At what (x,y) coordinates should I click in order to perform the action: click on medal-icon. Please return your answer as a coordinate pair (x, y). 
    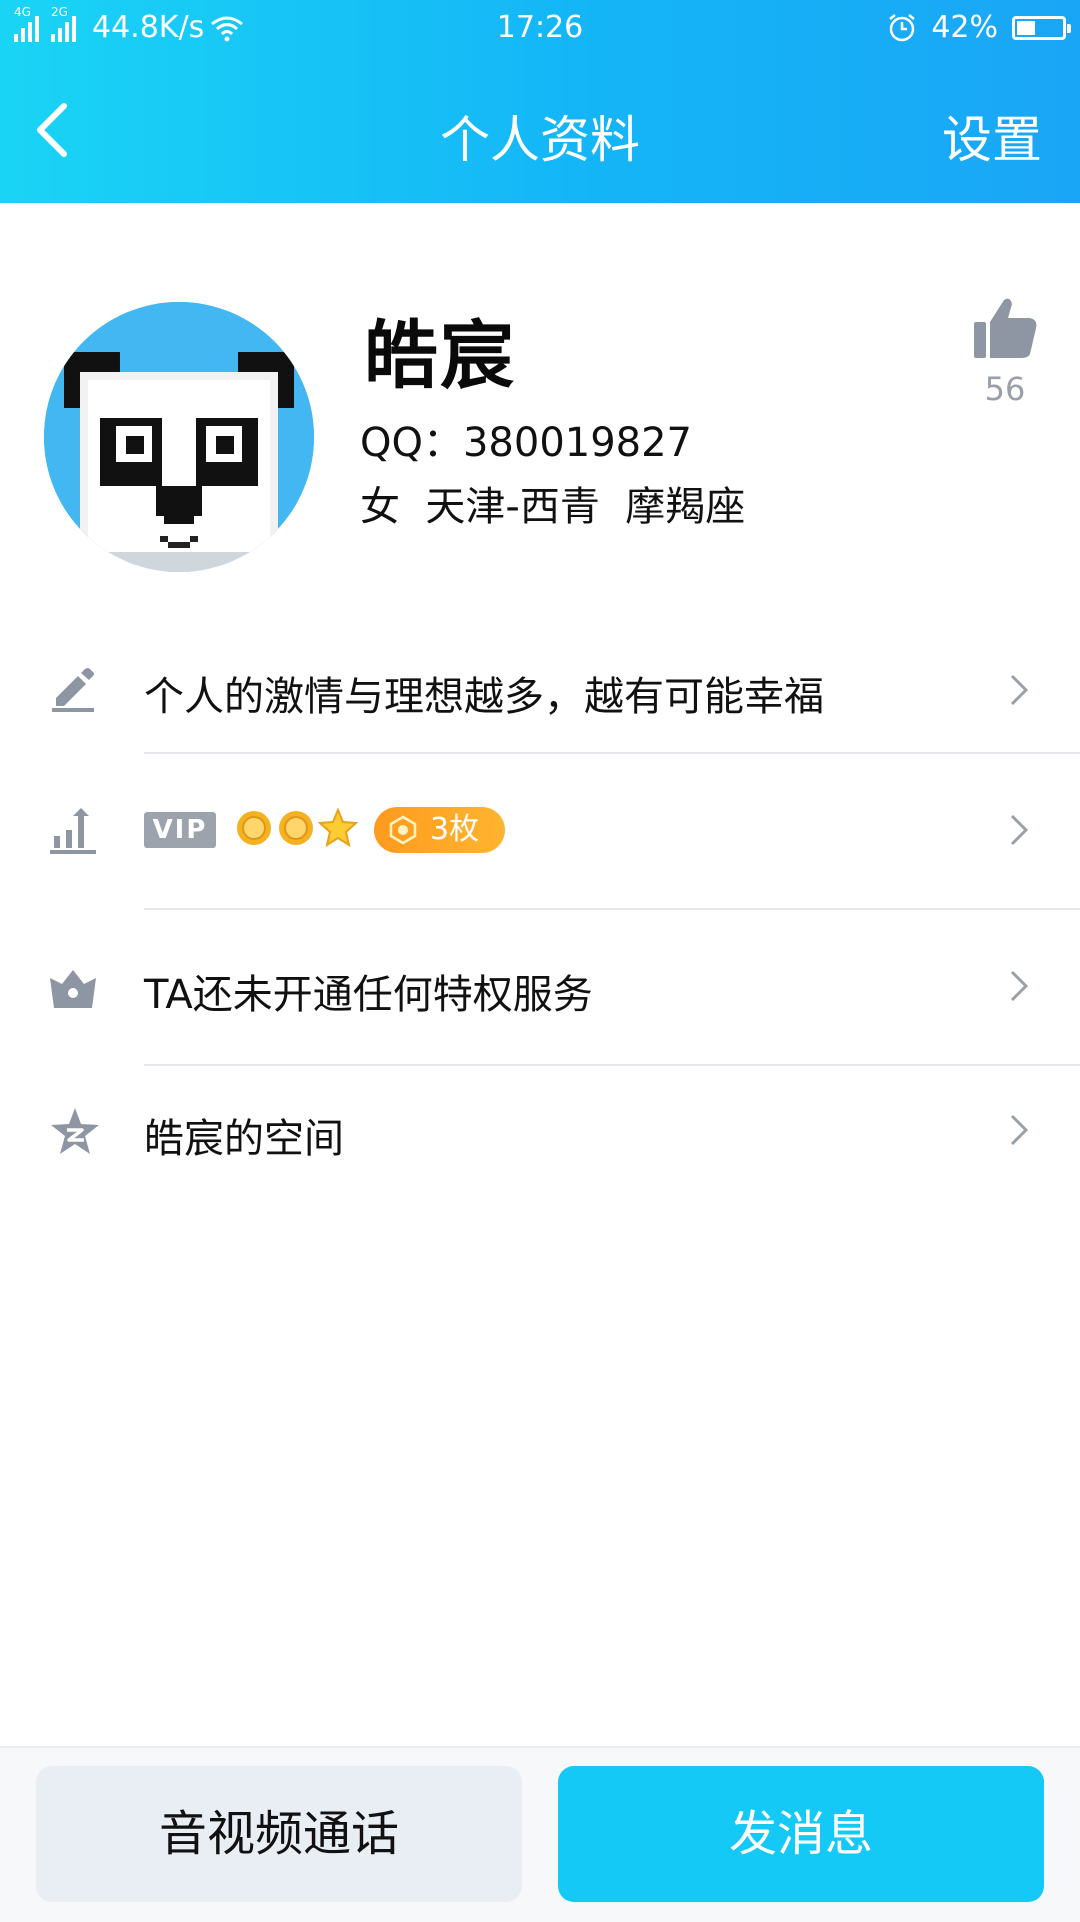
    Looking at the image, I should click on (403, 830).